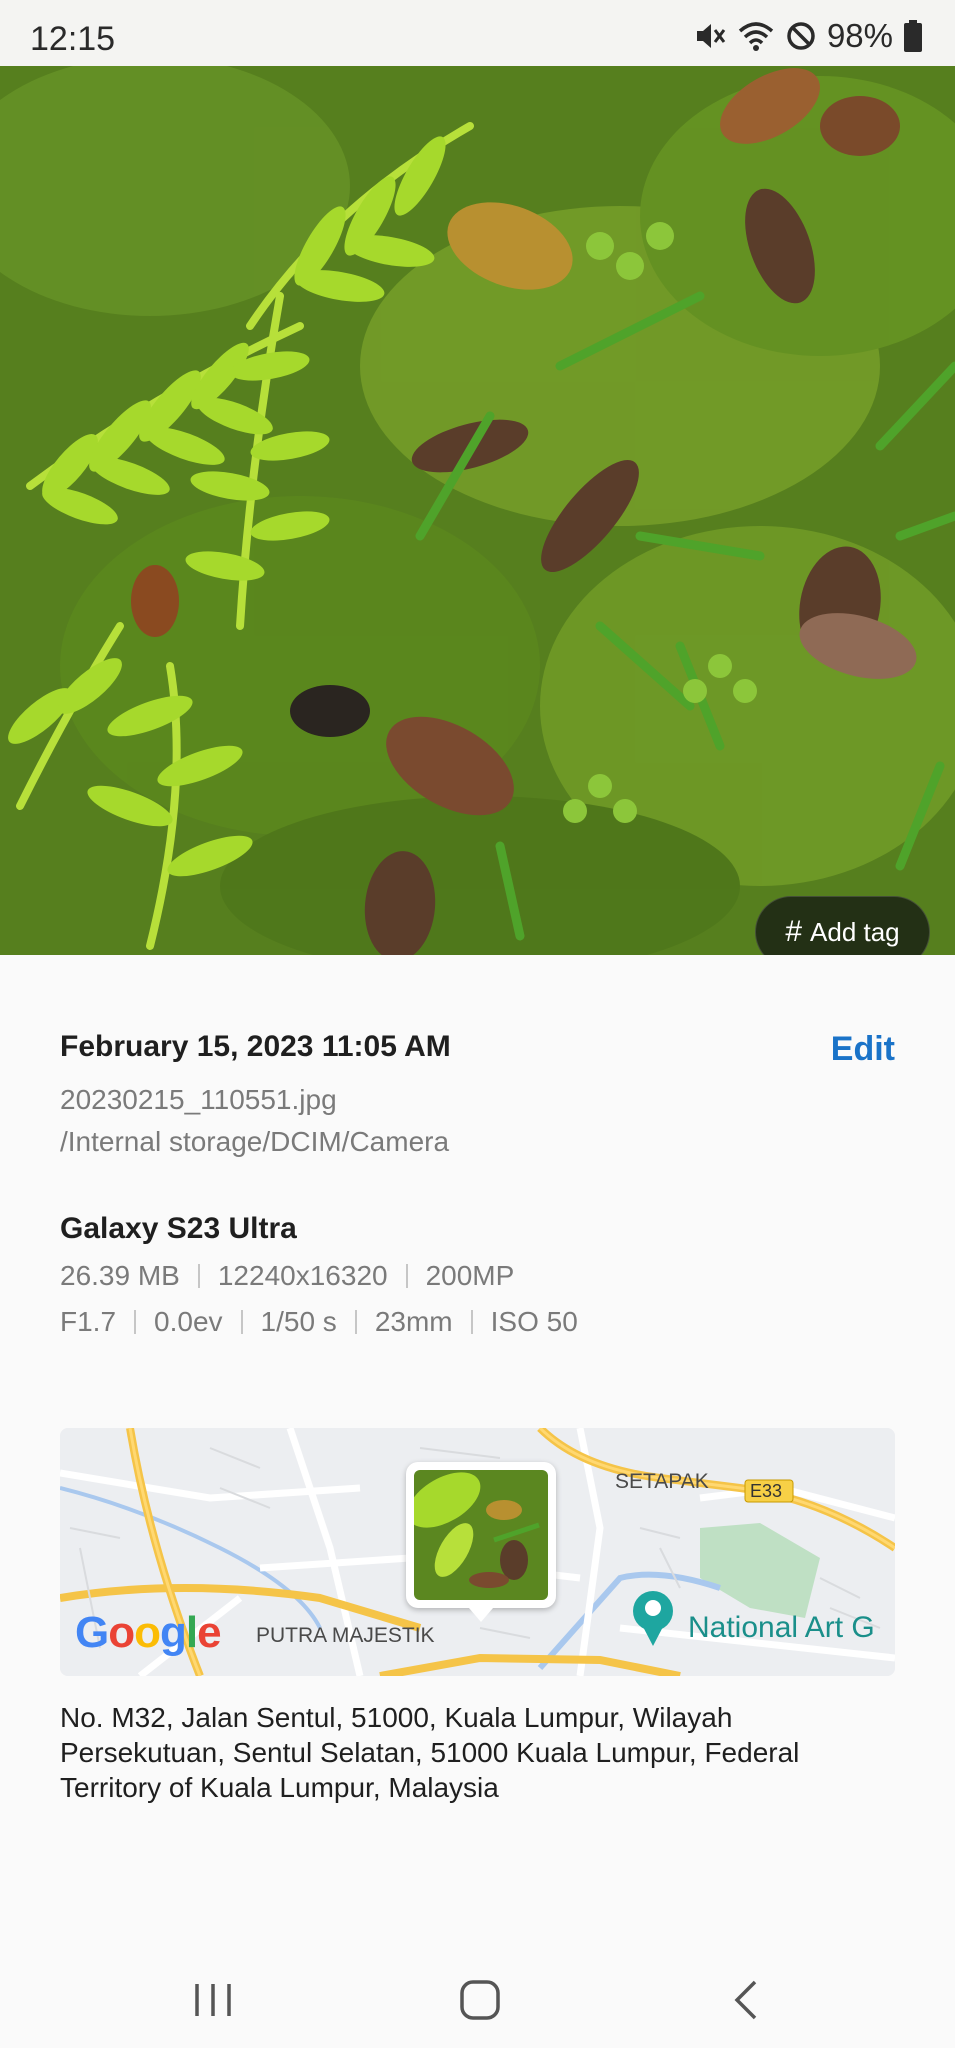  Describe the element at coordinates (298, 1321) in the screenshot. I see `shutter-speed: 1/50 s` at that location.